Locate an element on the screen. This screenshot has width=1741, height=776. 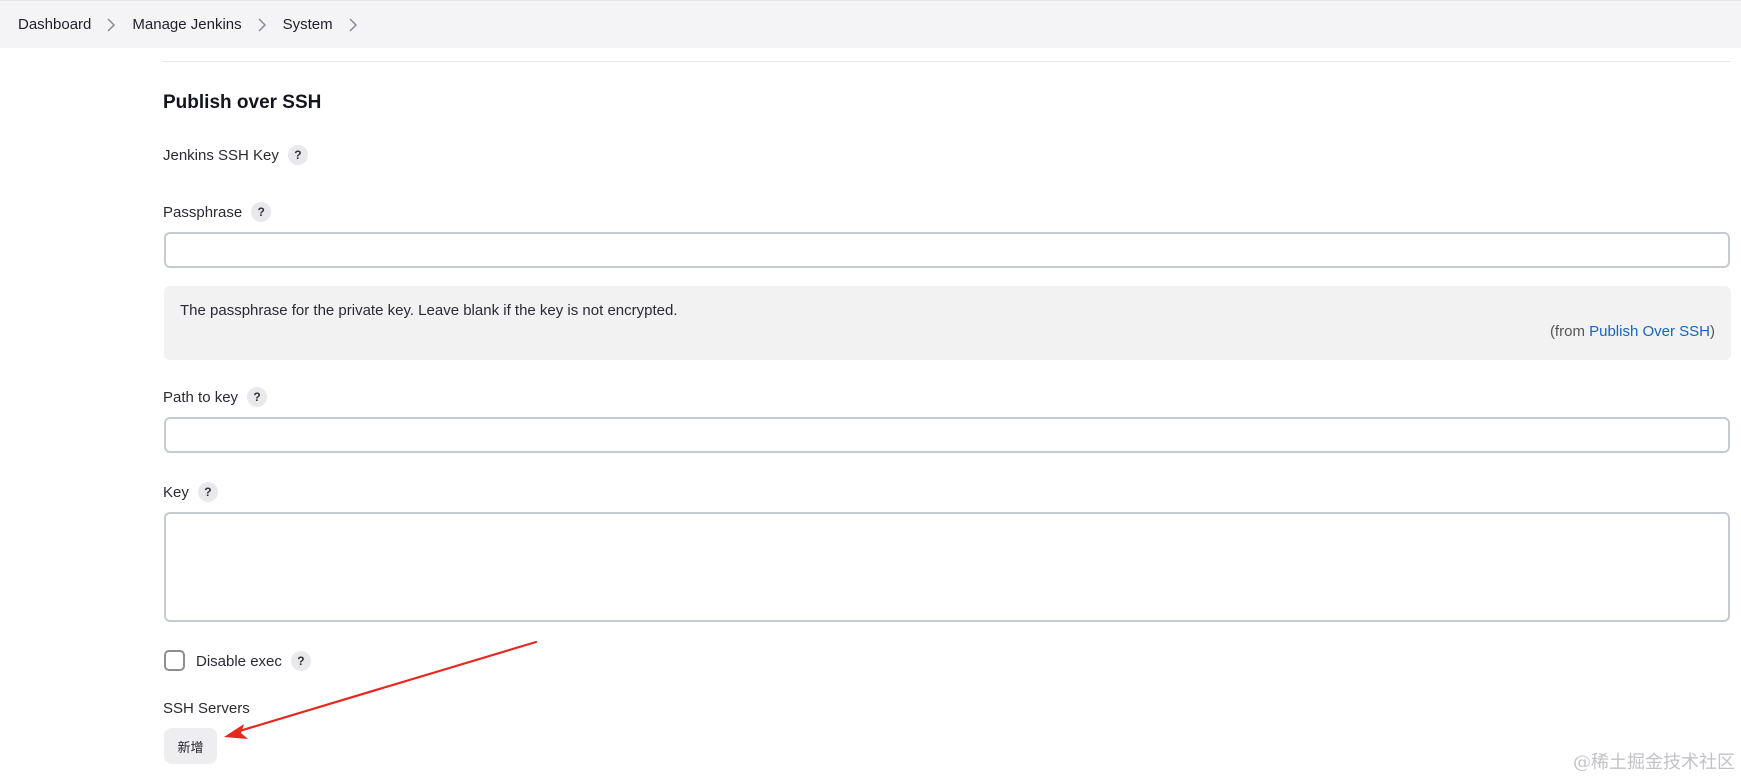
watermark: @稀土掘金技术社区 is located at coordinates (1654, 762).